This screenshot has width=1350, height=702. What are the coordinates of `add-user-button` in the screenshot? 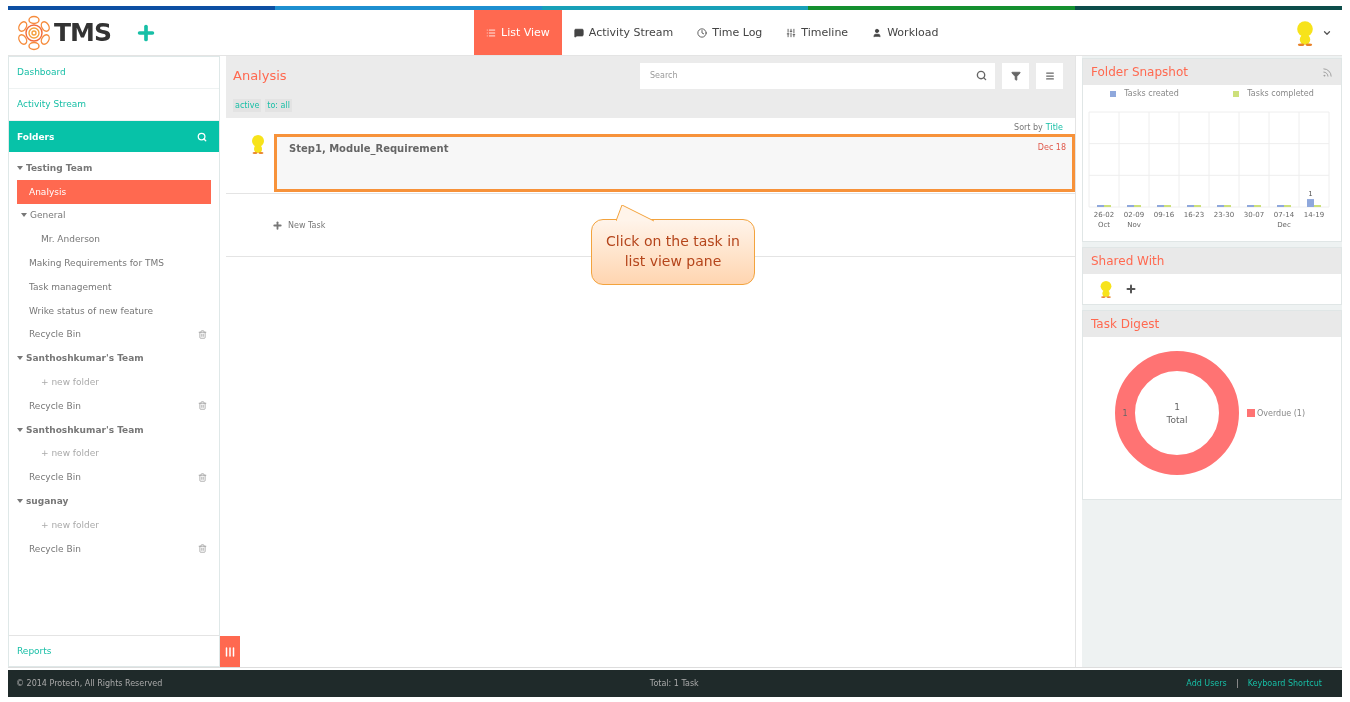 It's located at (1131, 289).